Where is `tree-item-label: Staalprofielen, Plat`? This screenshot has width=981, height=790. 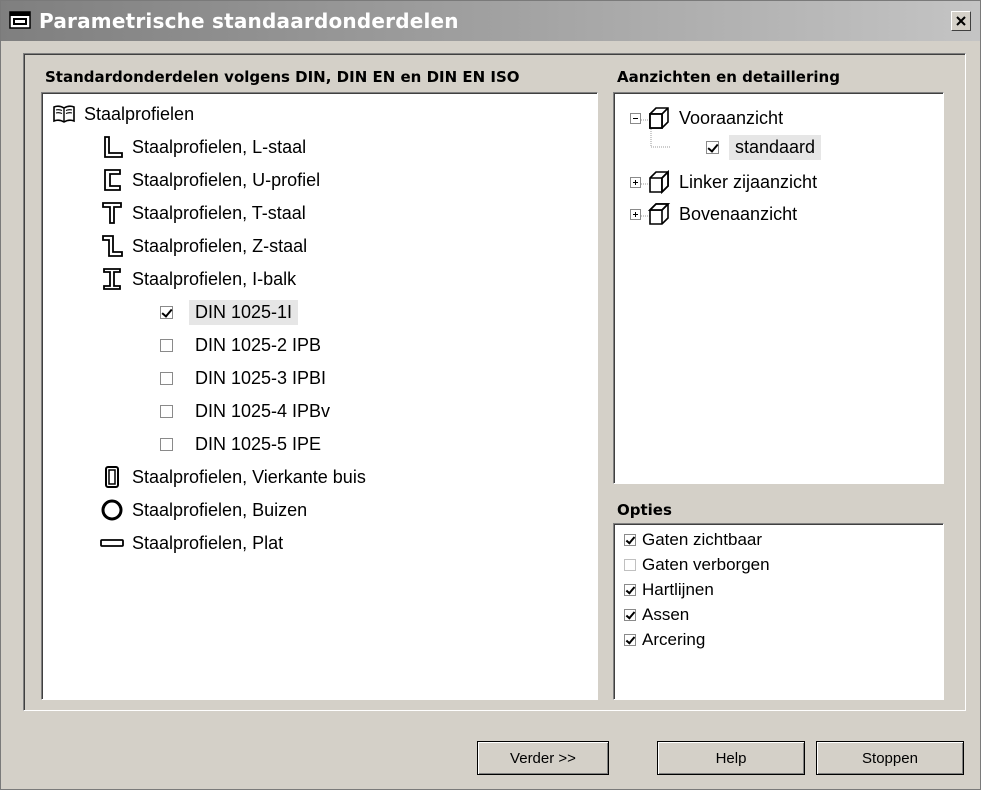
tree-item-label: Staalprofielen, Plat is located at coordinates (208, 542).